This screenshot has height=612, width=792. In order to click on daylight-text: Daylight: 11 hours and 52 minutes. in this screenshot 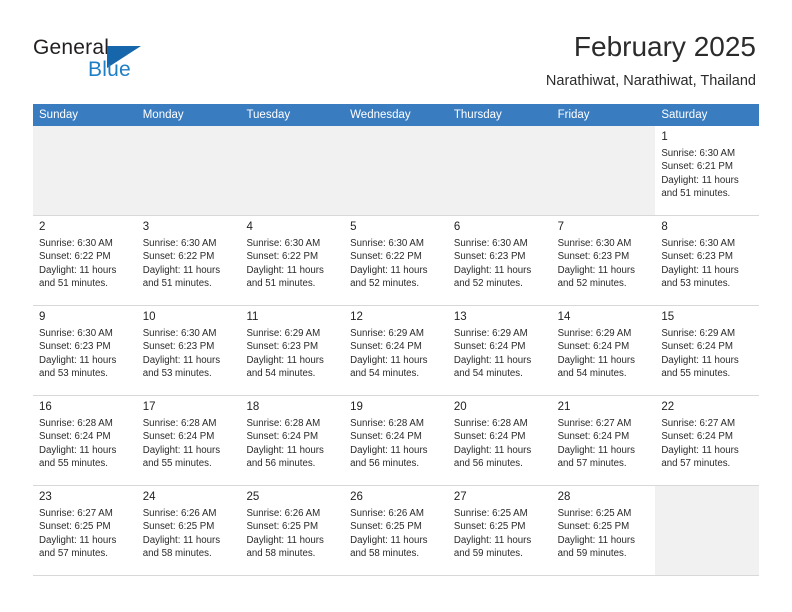, I will do `click(389, 277)`.